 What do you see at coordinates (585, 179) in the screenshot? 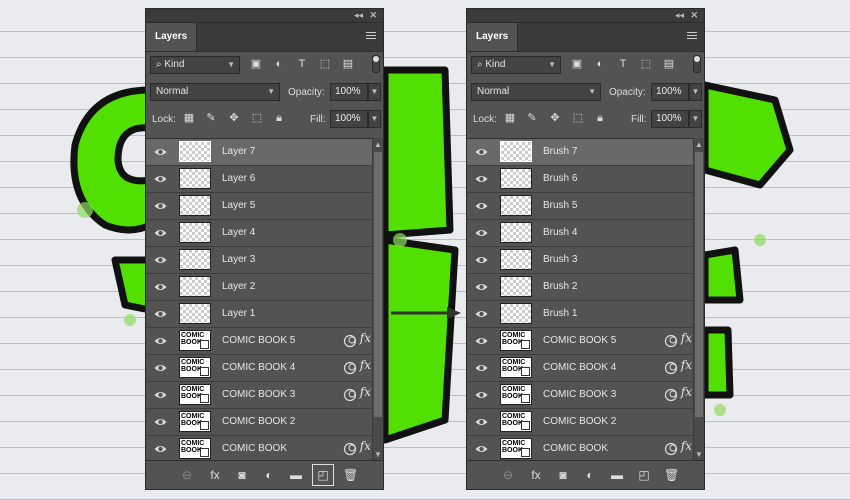
I see `layer-row: Brush 6` at bounding box center [585, 179].